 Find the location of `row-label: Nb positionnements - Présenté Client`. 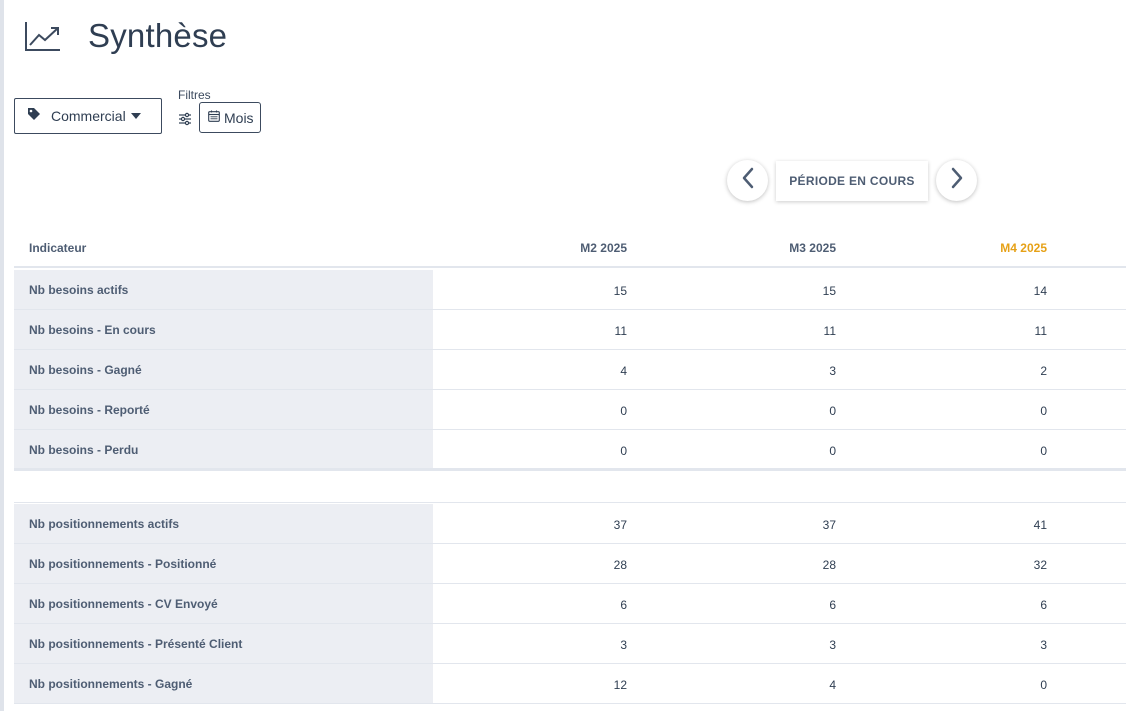

row-label: Nb positionnements - Présenté Client is located at coordinates (223, 643).